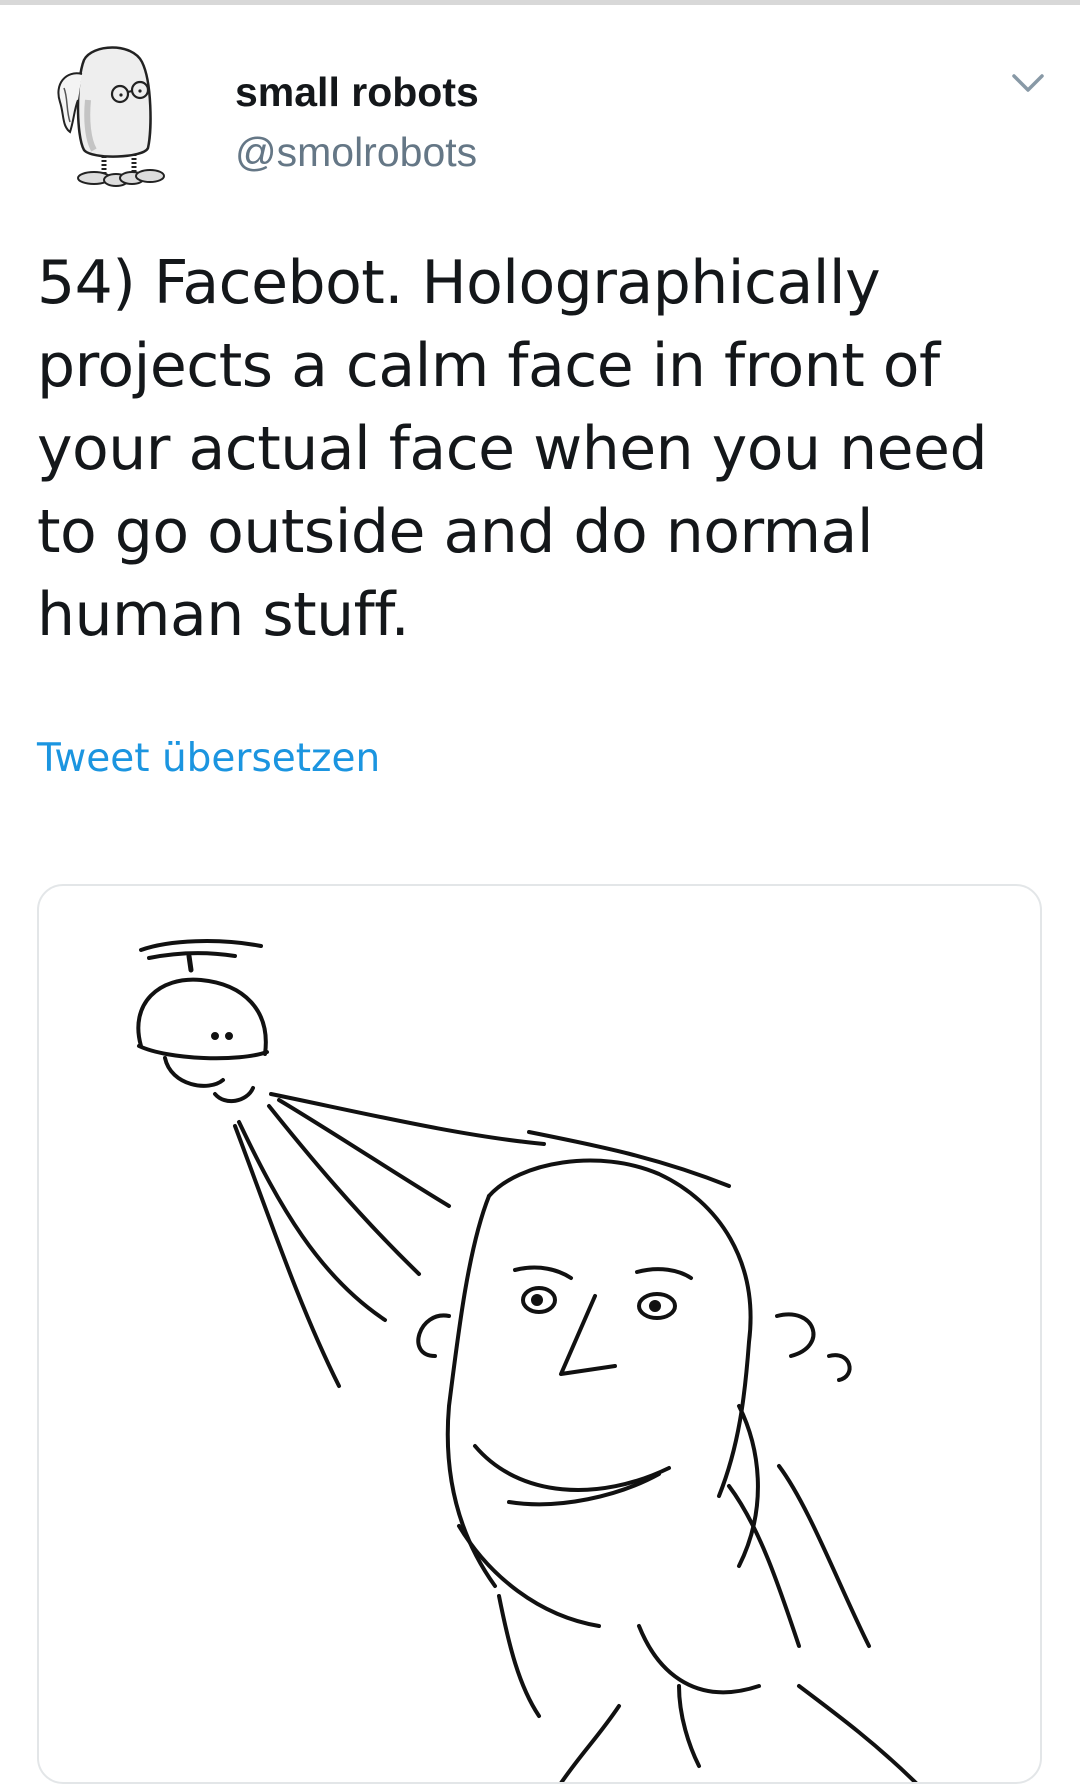 This screenshot has height=1784, width=1080. I want to click on tweet-author: small robots @smolrobots, so click(357, 122).